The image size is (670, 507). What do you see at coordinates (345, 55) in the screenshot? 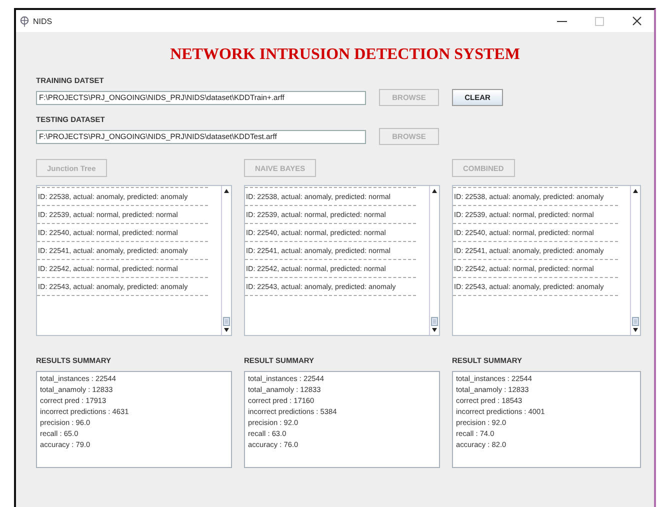
I see `app-heading: NETWORK INTRUSION DETECTION SYSTEM` at bounding box center [345, 55].